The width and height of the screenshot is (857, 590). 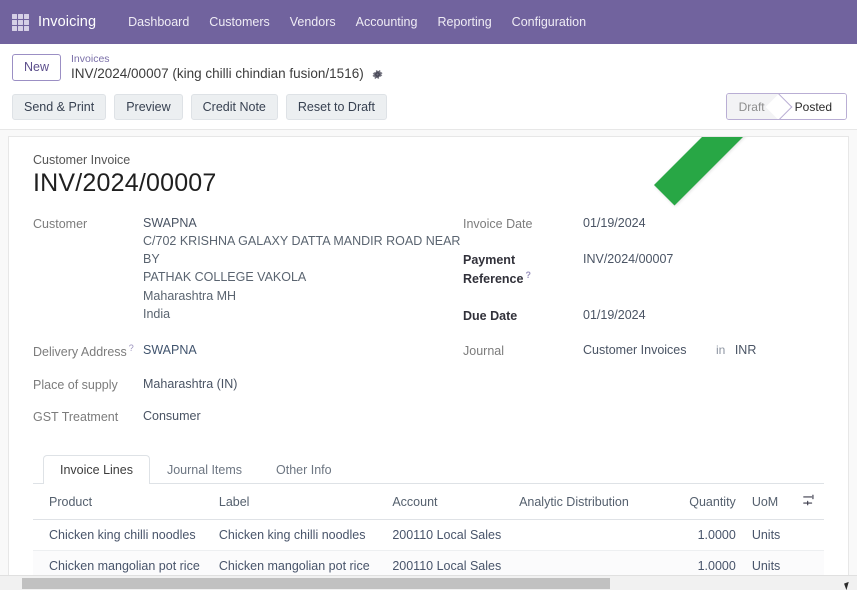 What do you see at coordinates (225, 277) in the screenshot?
I see `customer-address-line-2: PATHAK COLLEGE VAKOLA` at bounding box center [225, 277].